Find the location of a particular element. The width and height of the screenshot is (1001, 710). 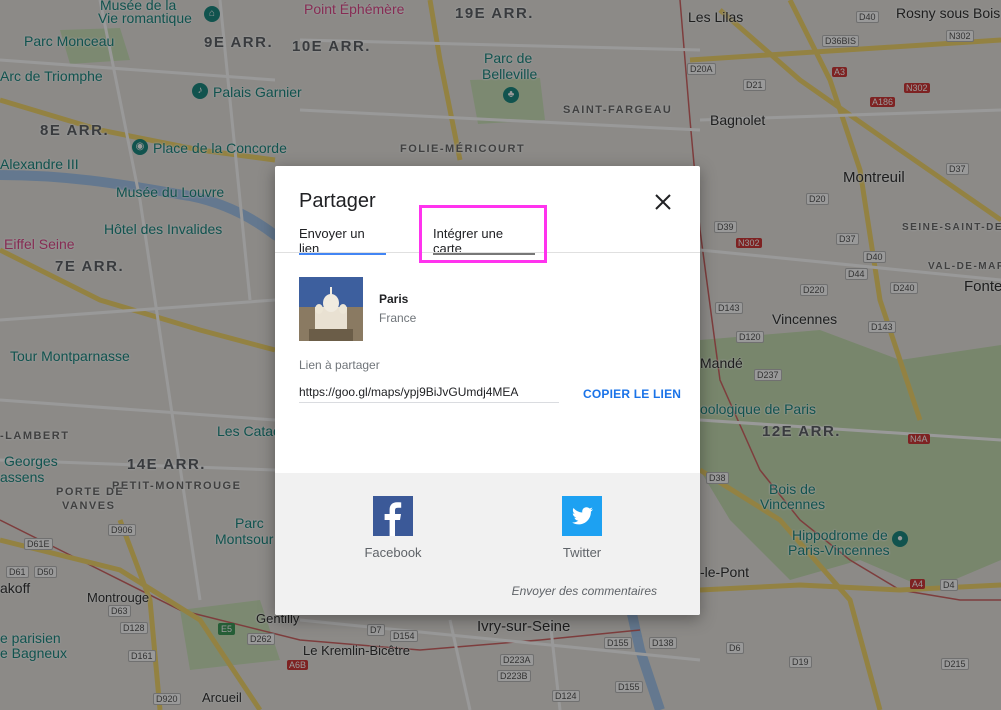

twitter-icon is located at coordinates (582, 516).